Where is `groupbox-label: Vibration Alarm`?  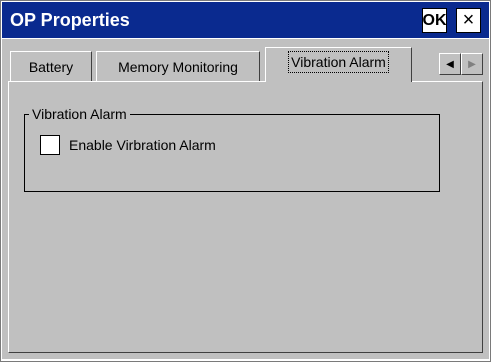
groupbox-label: Vibration Alarm is located at coordinates (79, 114).